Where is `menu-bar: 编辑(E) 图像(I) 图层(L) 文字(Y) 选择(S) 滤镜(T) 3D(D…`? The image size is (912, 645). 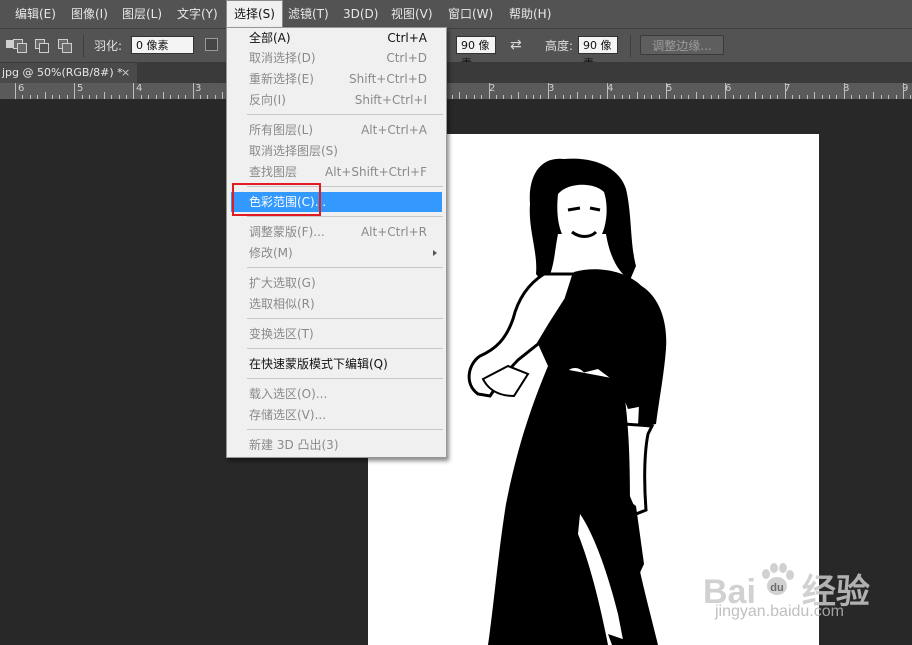
menu-bar: 编辑(E) 图像(I) 图层(L) 文字(Y) 选择(S) 滤镜(T) 3D(D… is located at coordinates (456, 14).